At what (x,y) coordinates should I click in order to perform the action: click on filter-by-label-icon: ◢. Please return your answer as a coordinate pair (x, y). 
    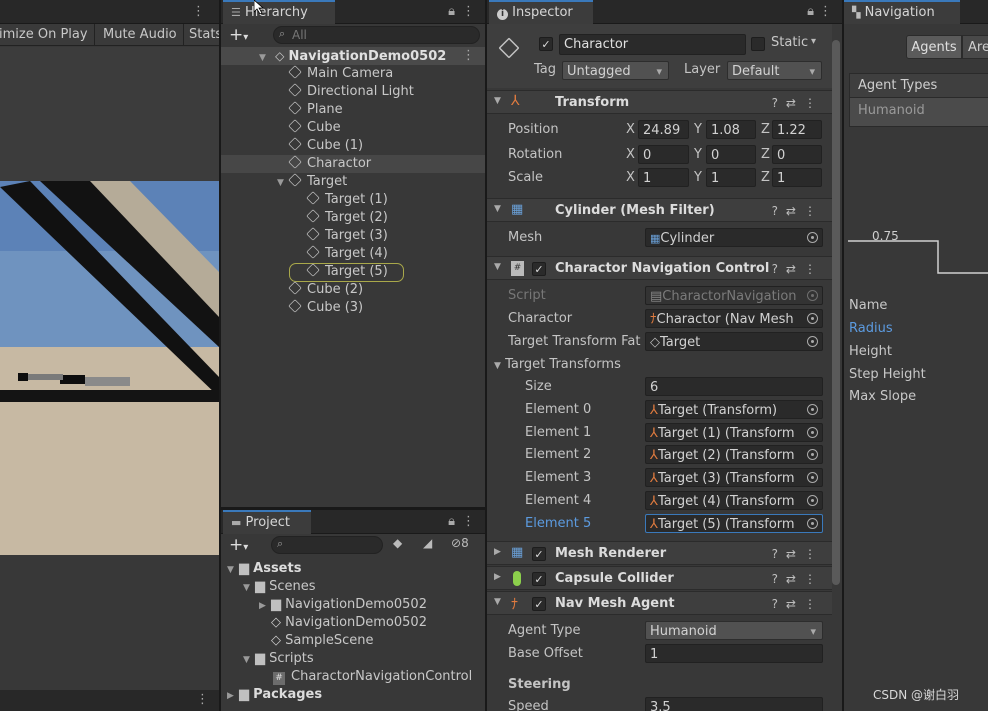
    Looking at the image, I should click on (427, 543).